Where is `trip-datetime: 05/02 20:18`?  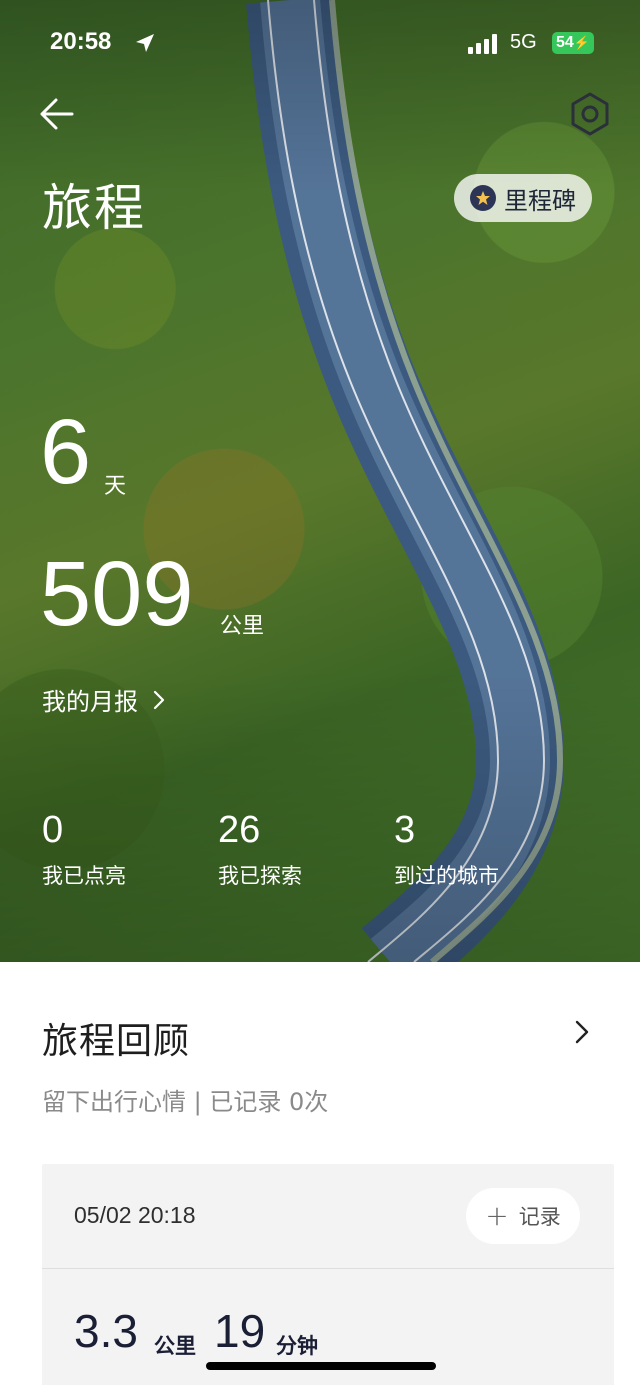 trip-datetime: 05/02 20:18 is located at coordinates (135, 1215).